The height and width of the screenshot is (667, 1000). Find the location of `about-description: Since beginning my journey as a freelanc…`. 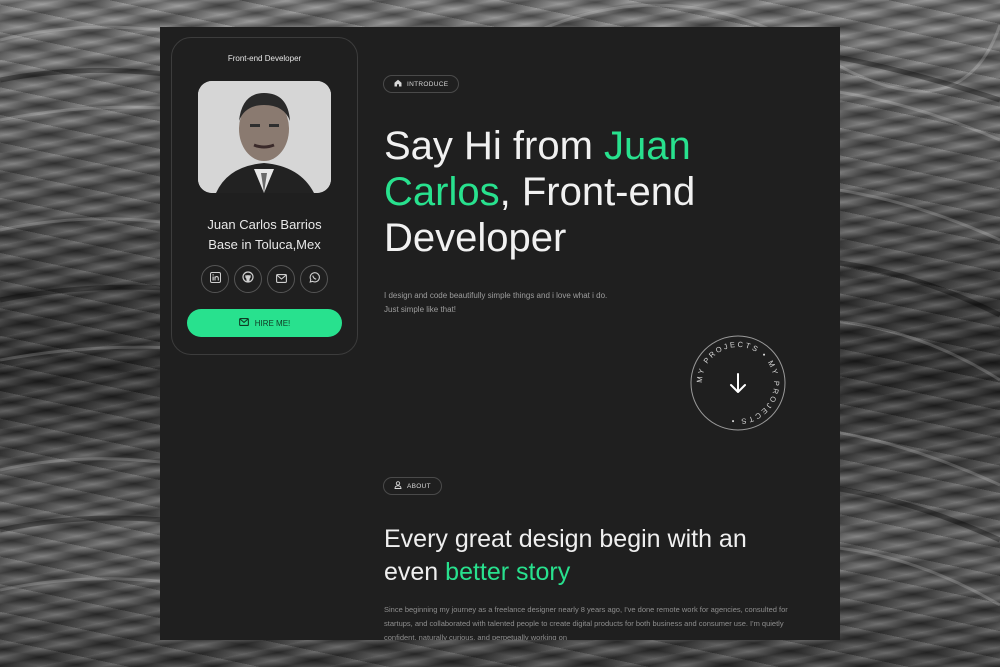

about-description: Since beginning my journey as a freelanc… is located at coordinates (586, 622).